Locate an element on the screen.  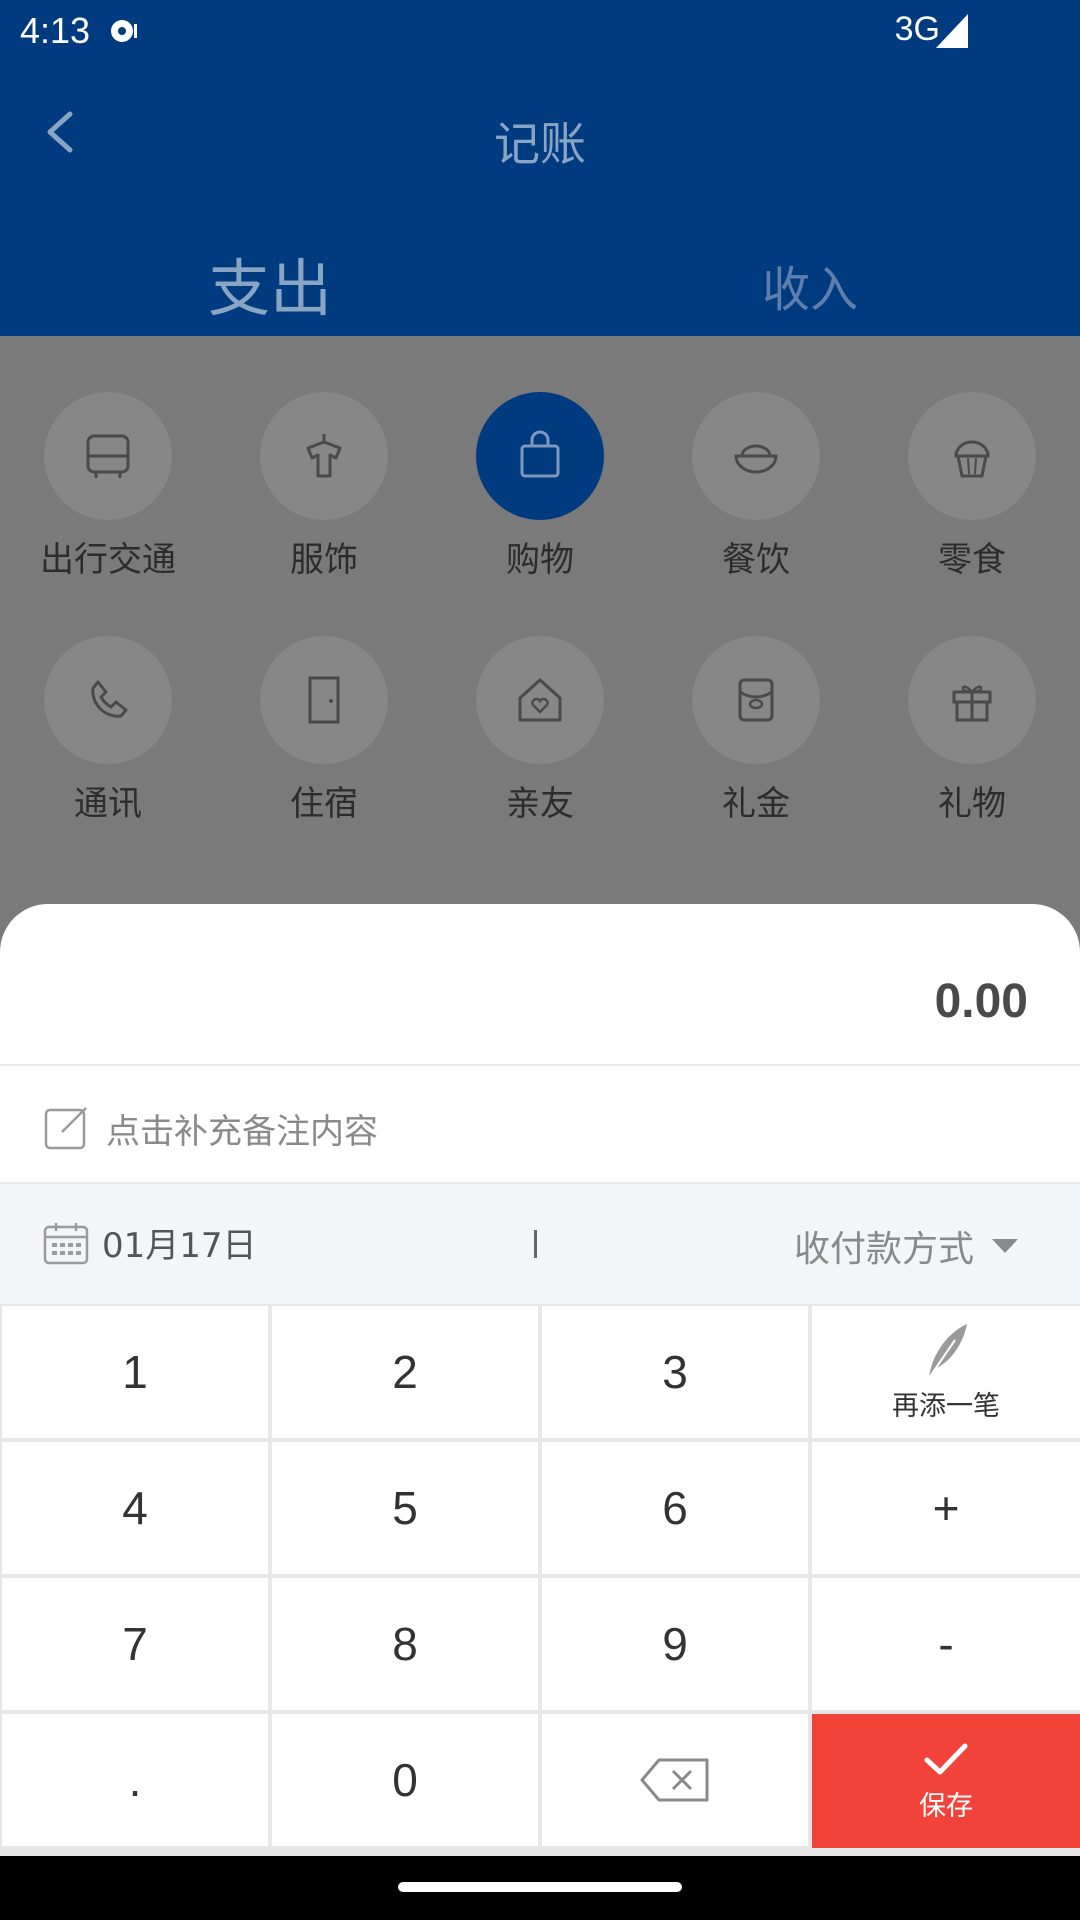
key-decimal: . is located at coordinates (135, 1780).